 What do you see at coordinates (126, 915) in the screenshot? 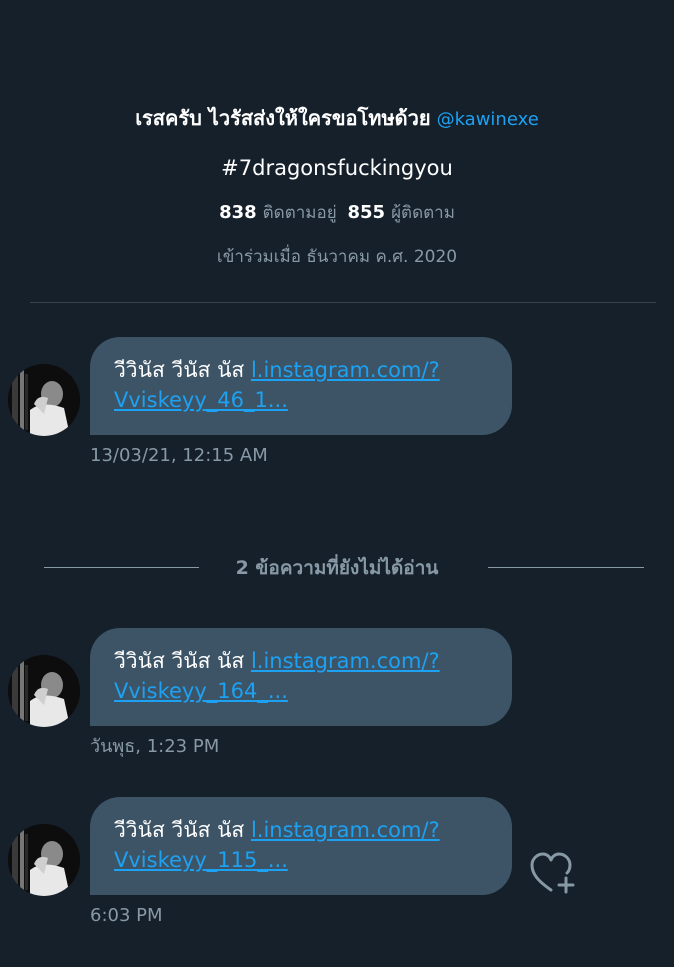
I see `message-timestamp: 6:03 PM` at bounding box center [126, 915].